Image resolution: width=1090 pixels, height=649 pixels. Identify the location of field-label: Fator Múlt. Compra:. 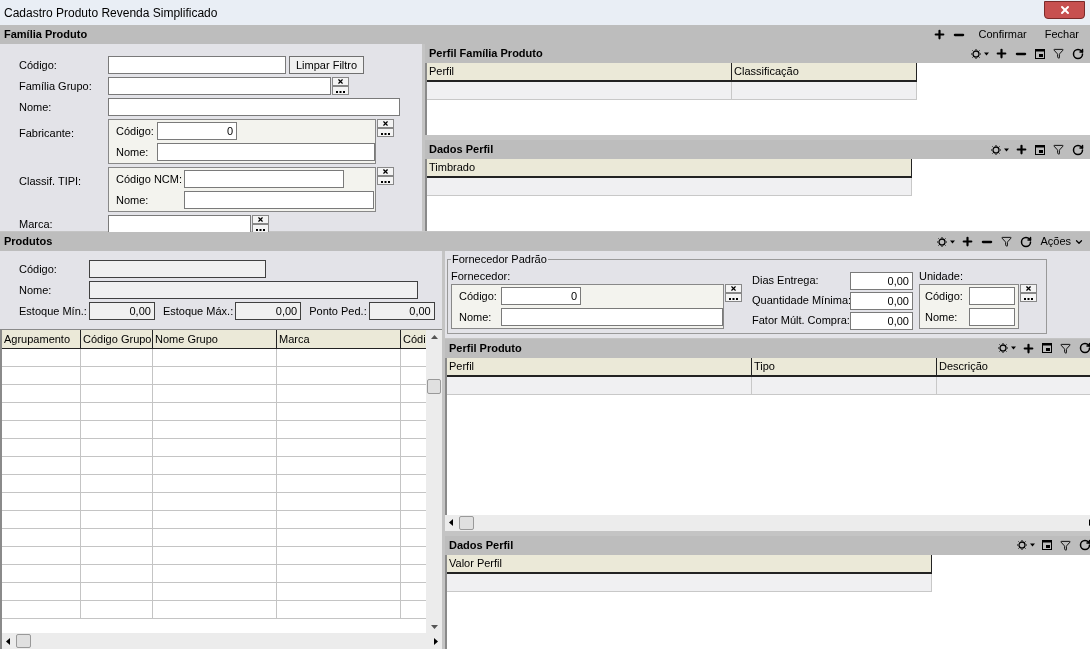
(801, 321).